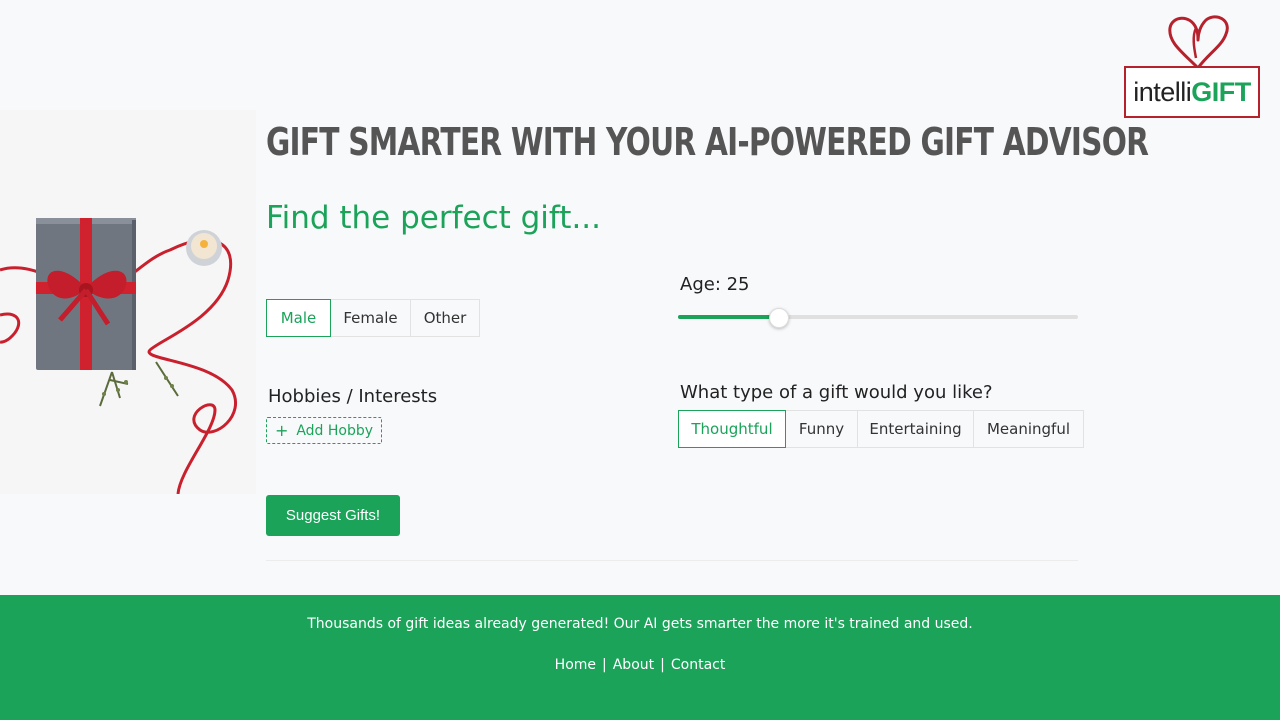  What do you see at coordinates (878, 318) in the screenshot?
I see `age-slider` at bounding box center [878, 318].